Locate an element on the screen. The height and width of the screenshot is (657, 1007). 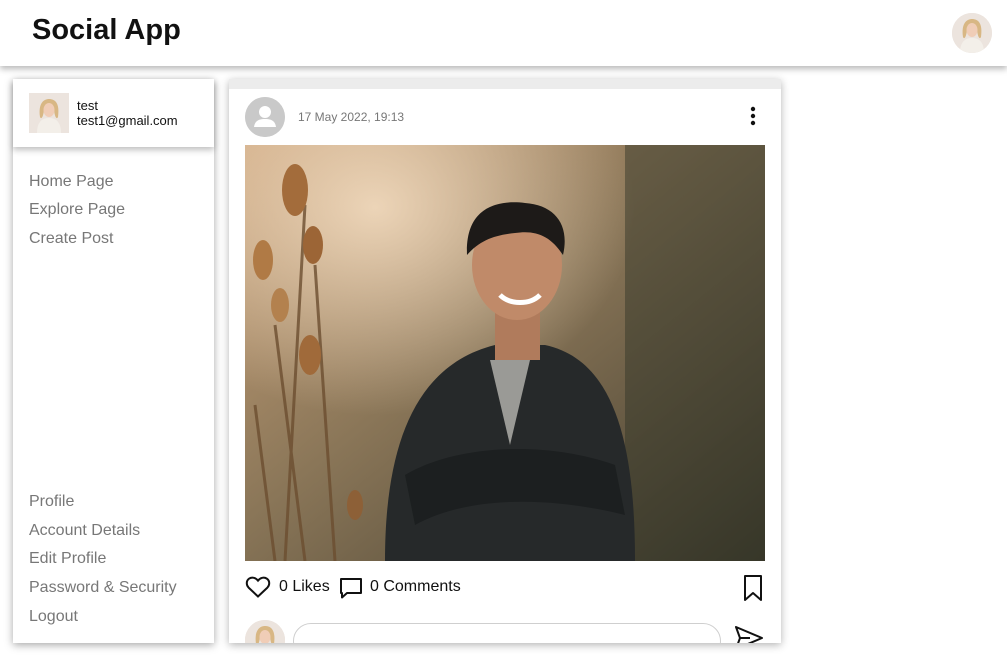
account-avatar is located at coordinates (972, 33).